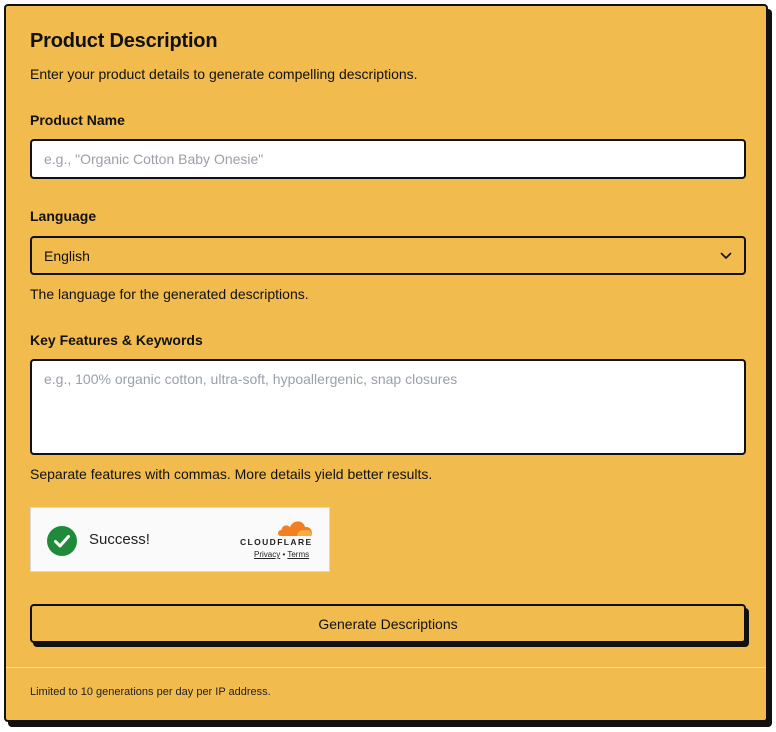 The width and height of the screenshot is (776, 732). I want to click on generate-descriptions-button: Generate Descriptions, so click(388, 623).